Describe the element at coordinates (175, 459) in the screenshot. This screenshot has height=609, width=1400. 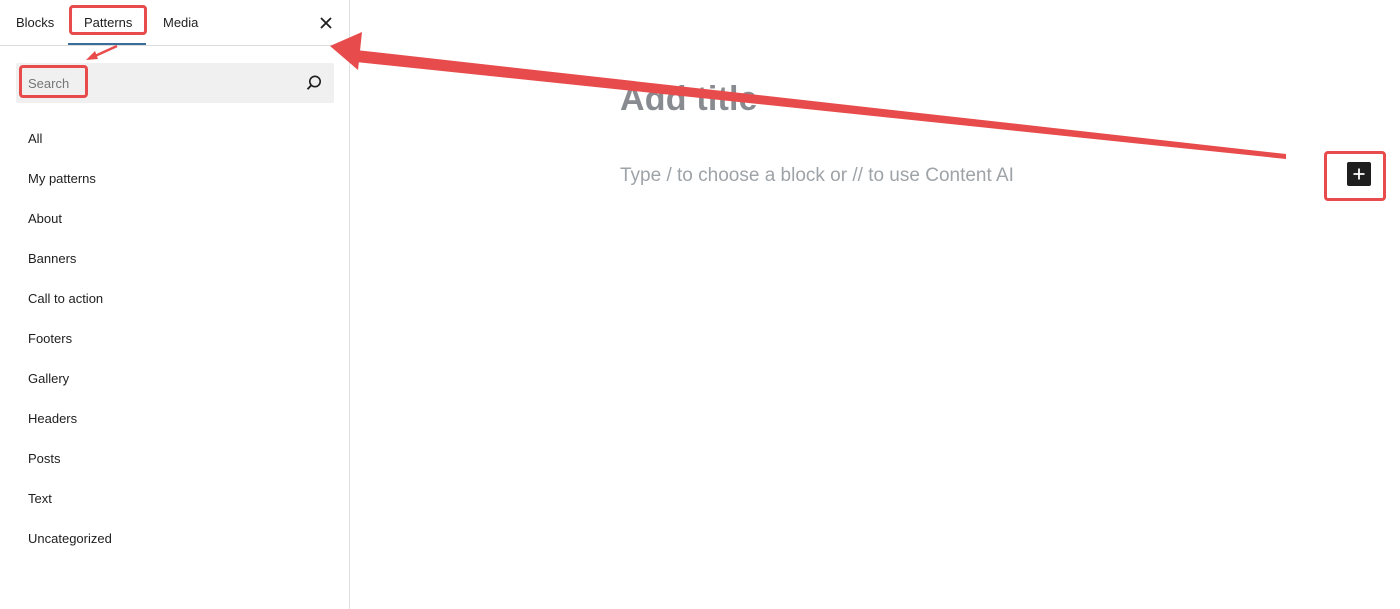
I see `category-posts: Posts` at that location.